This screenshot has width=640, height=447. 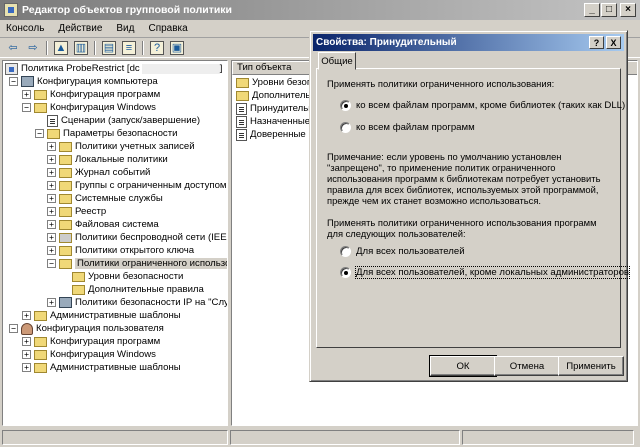 I want to click on maximize-button: □, so click(x=609, y=10).